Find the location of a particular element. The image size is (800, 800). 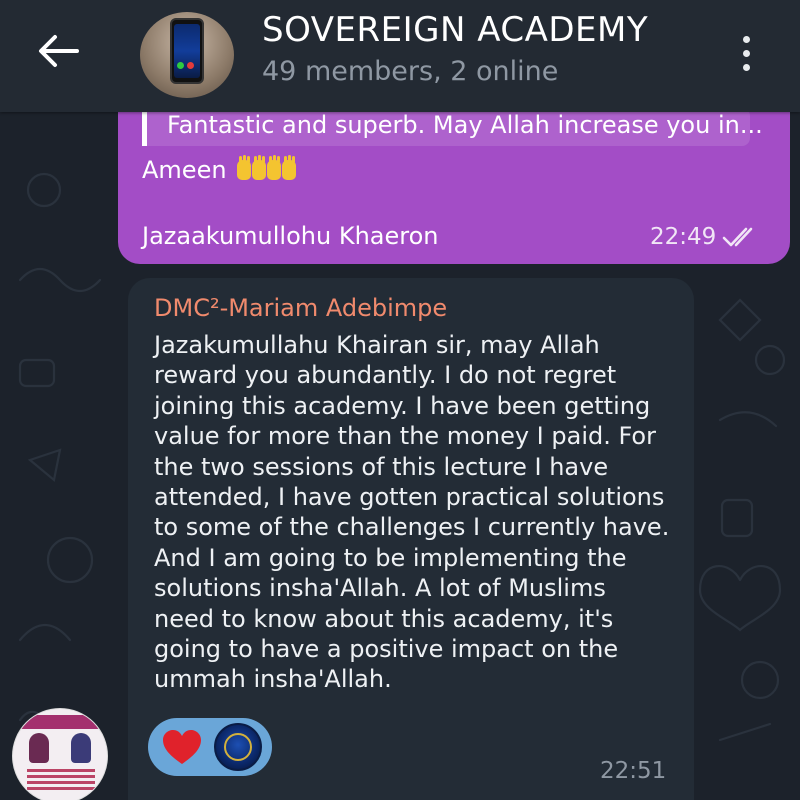

message-line: the two sessions of this lecture I have is located at coordinates (381, 466).